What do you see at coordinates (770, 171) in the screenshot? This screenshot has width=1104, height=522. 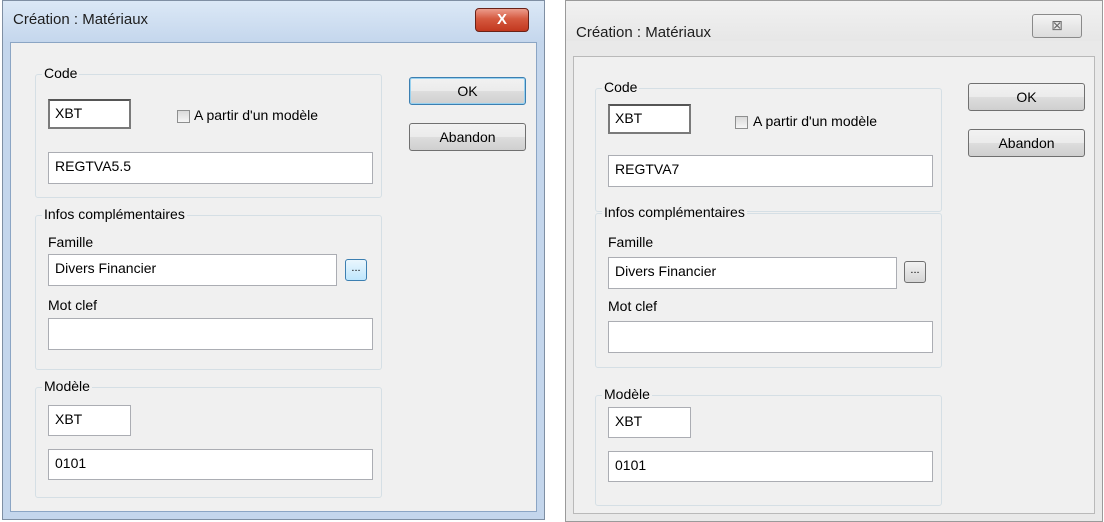 I see `name-input: REGTVA7` at bounding box center [770, 171].